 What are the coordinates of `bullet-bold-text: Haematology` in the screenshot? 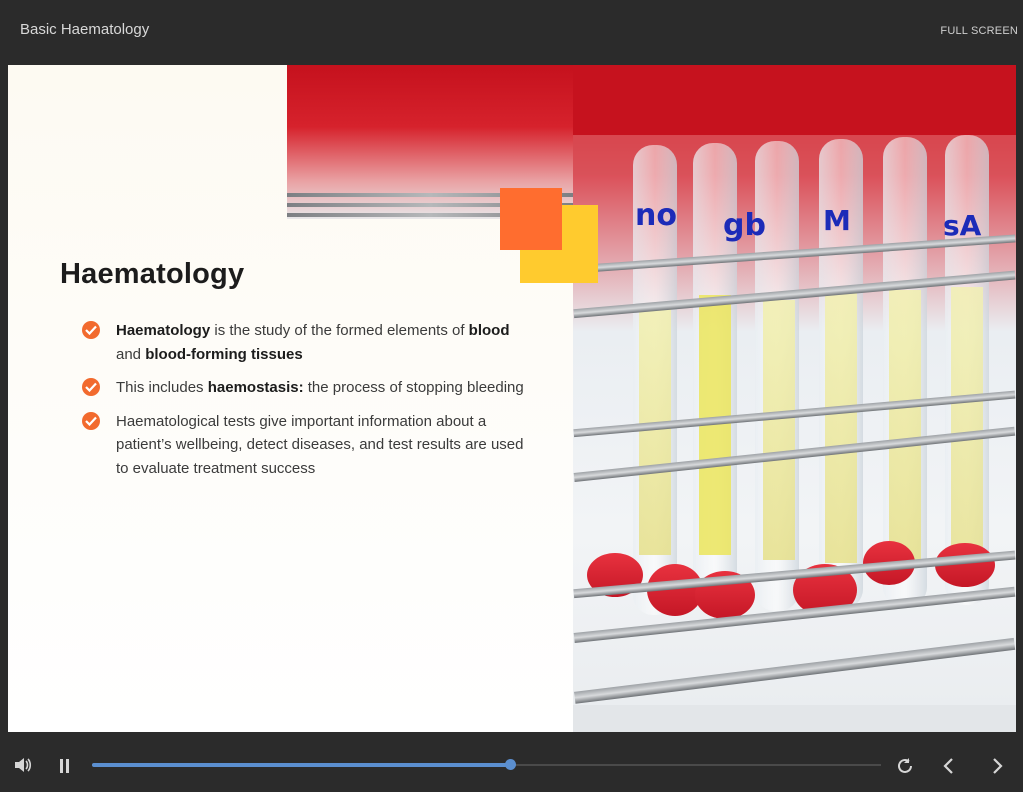 It's located at (163, 330).